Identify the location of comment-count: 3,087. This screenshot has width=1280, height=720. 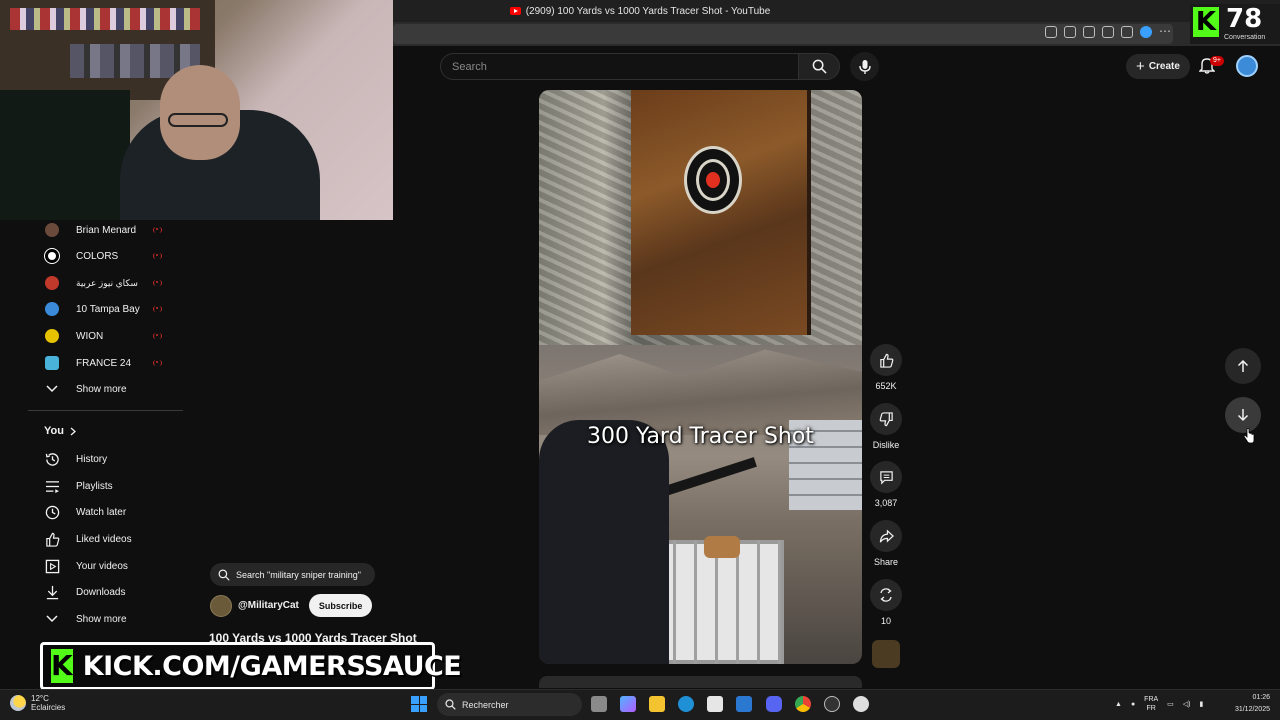
(886, 503).